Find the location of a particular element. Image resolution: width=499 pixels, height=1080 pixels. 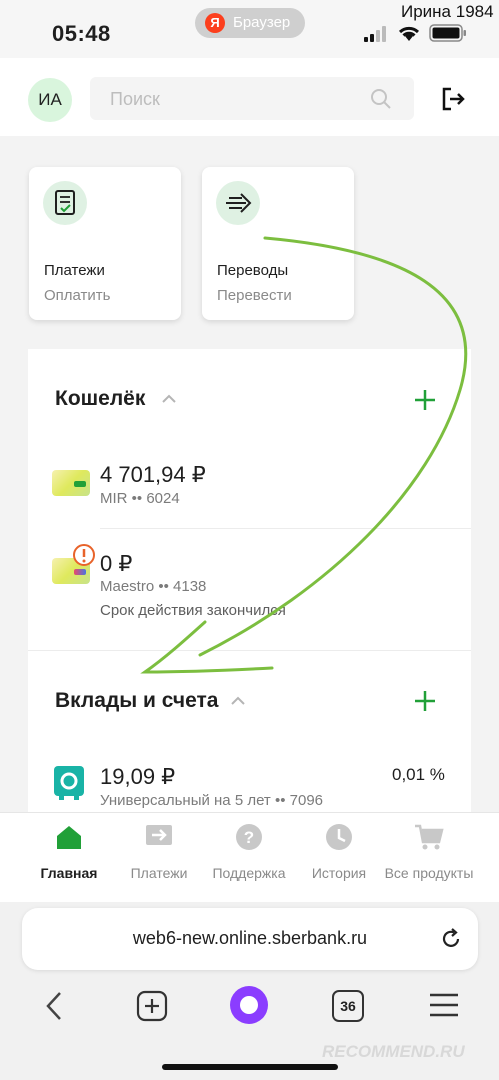

add-wallet-button is located at coordinates (425, 400).